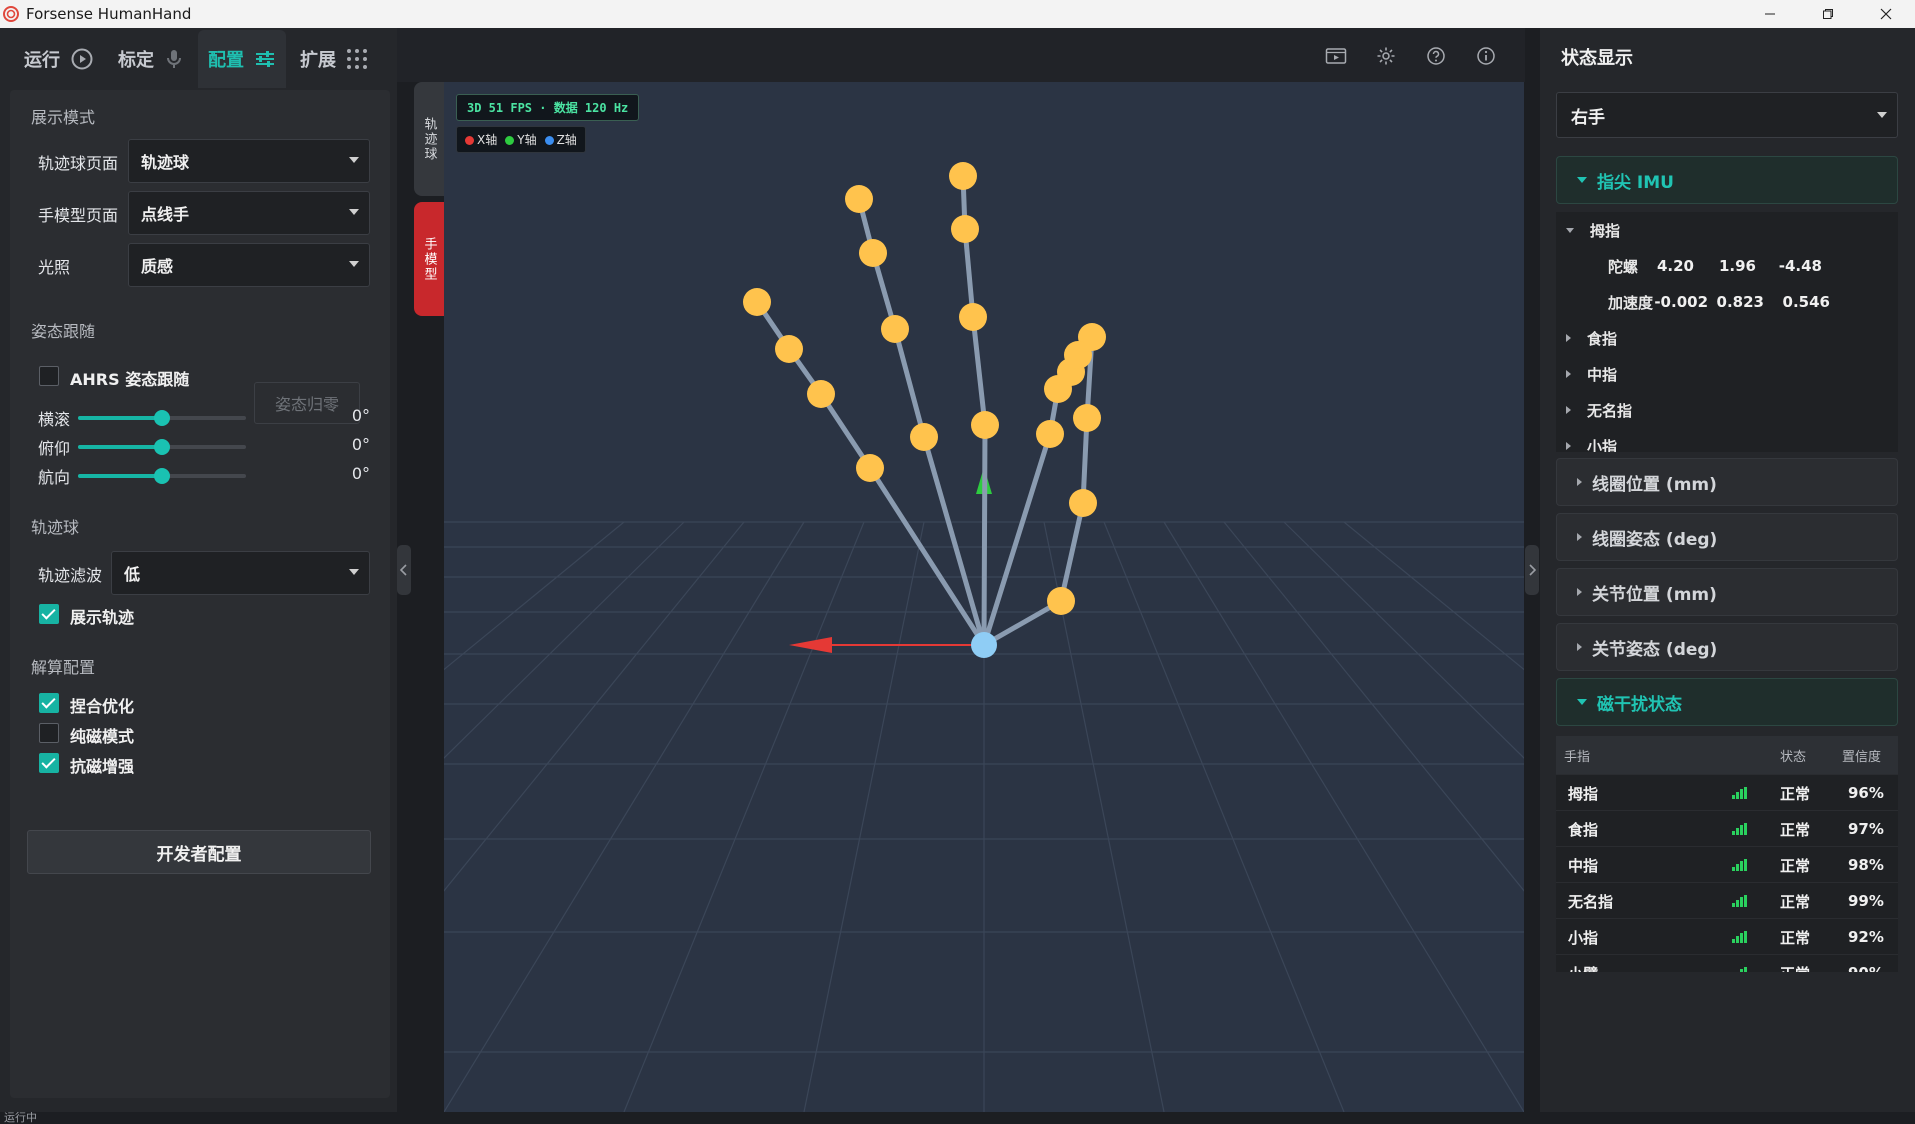 The height and width of the screenshot is (1124, 1915). I want to click on hand-select: 右手, so click(1727, 115).